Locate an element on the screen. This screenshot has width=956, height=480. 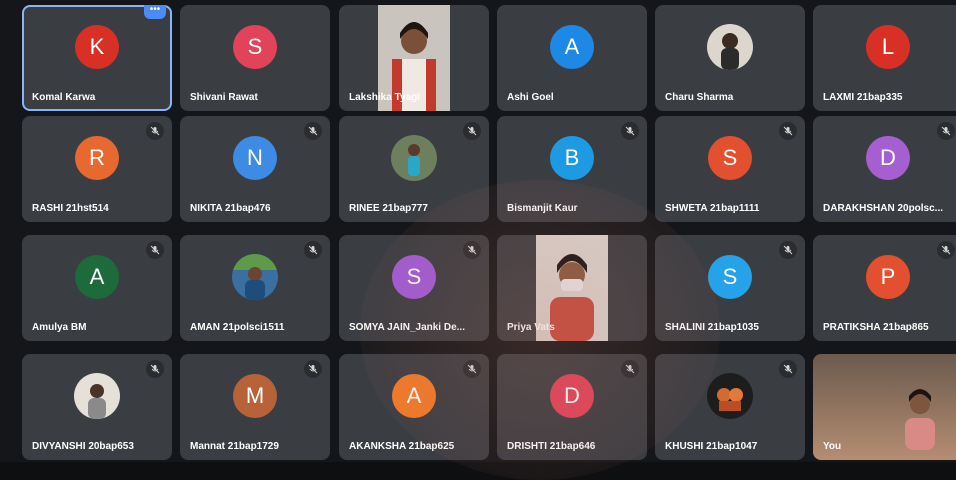
avatar: L is located at coordinates (888, 47).